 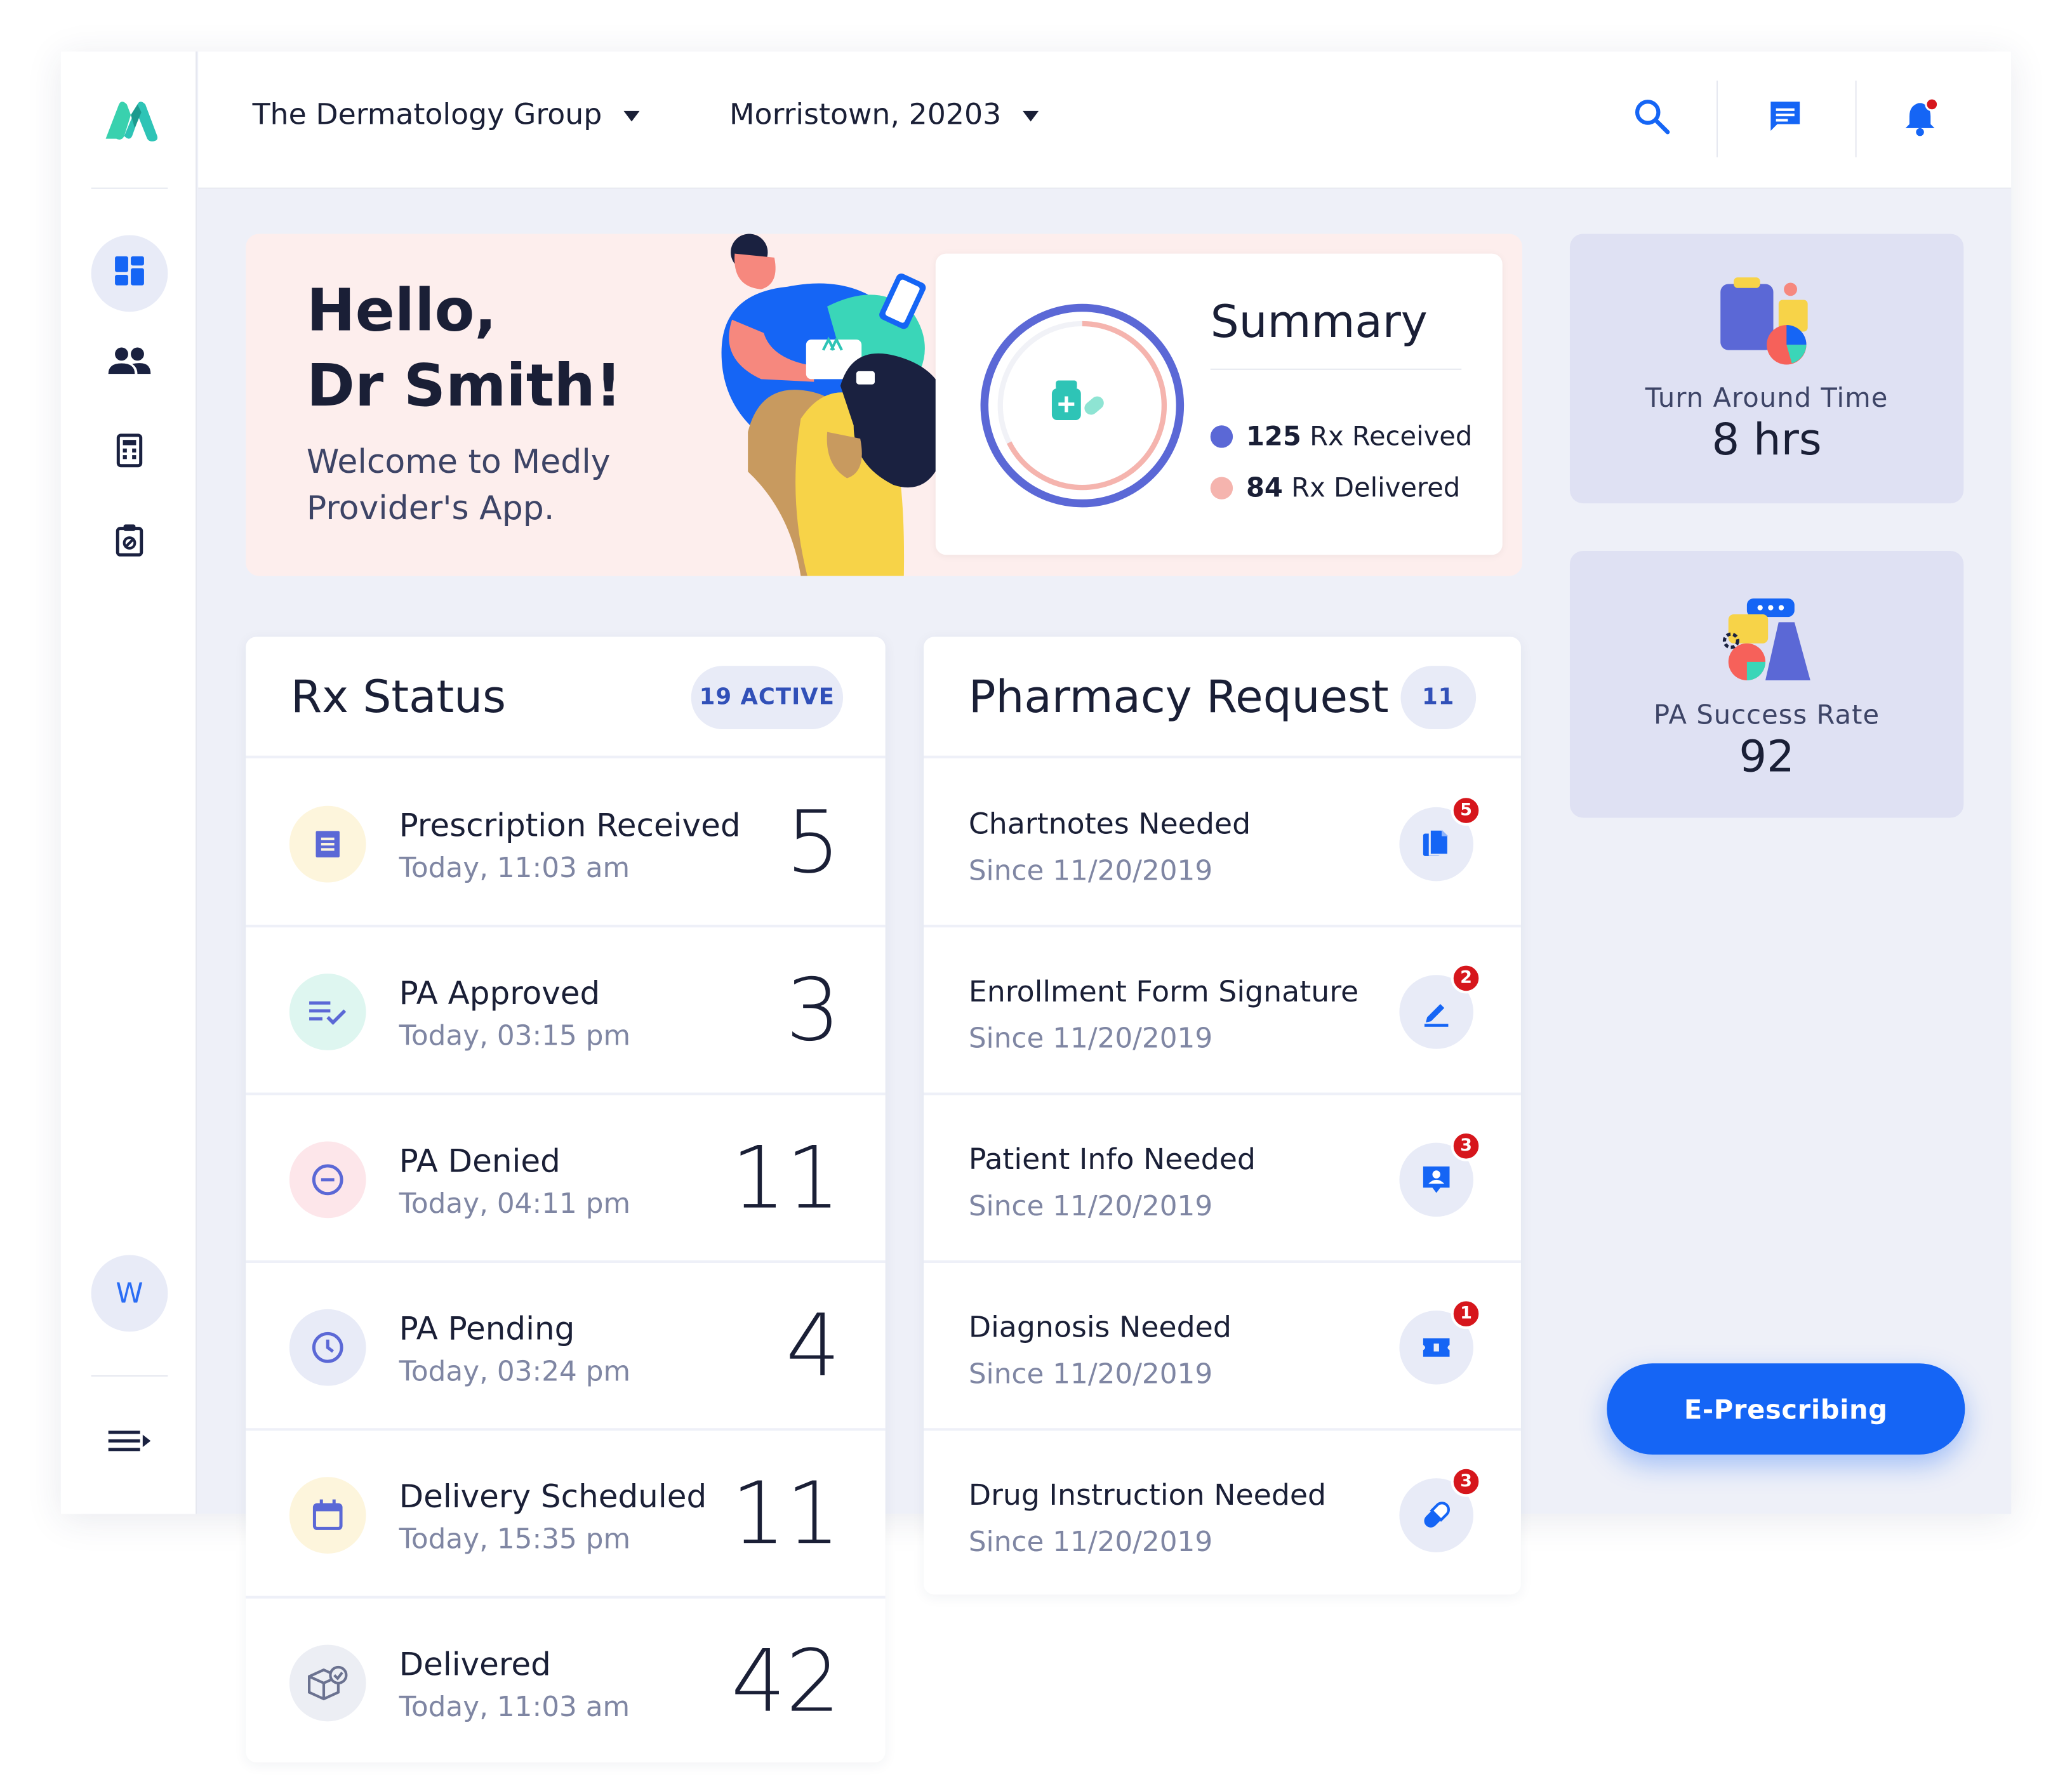 I want to click on documents-icon: 5, so click(x=1440, y=839).